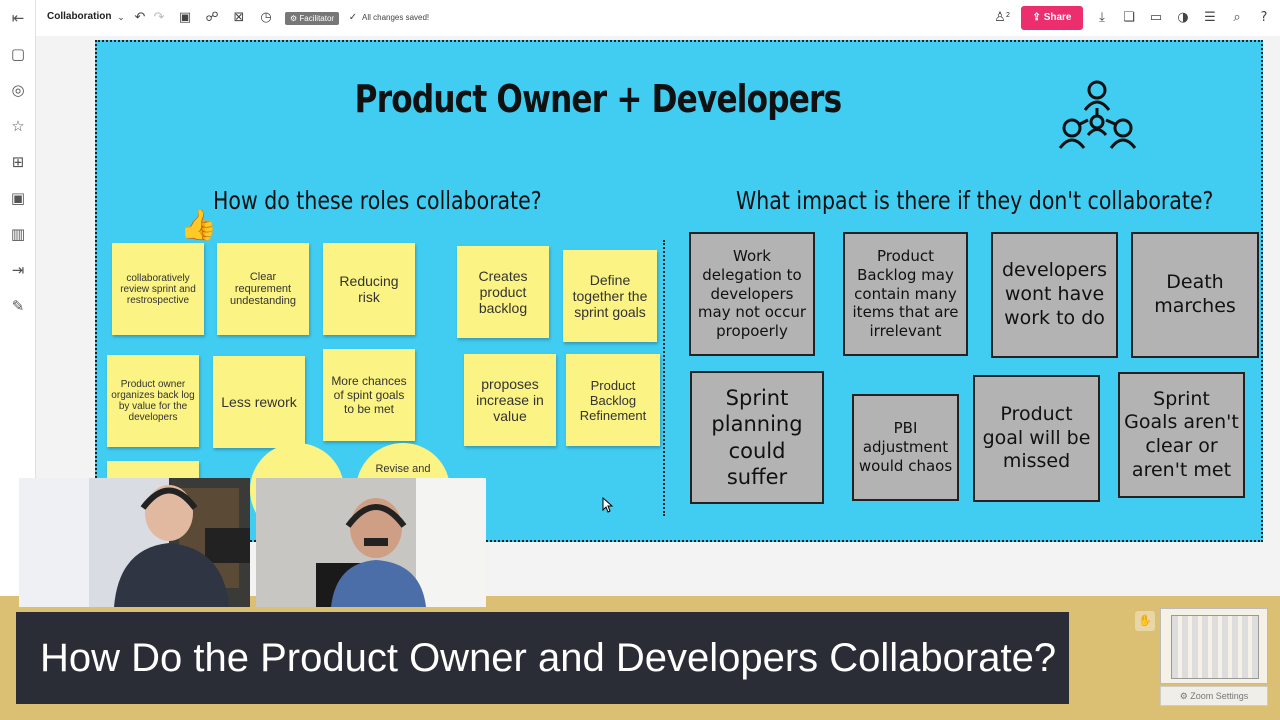  I want to click on zoom-settings-button: ⚙ Zoom Settings, so click(1214, 696).